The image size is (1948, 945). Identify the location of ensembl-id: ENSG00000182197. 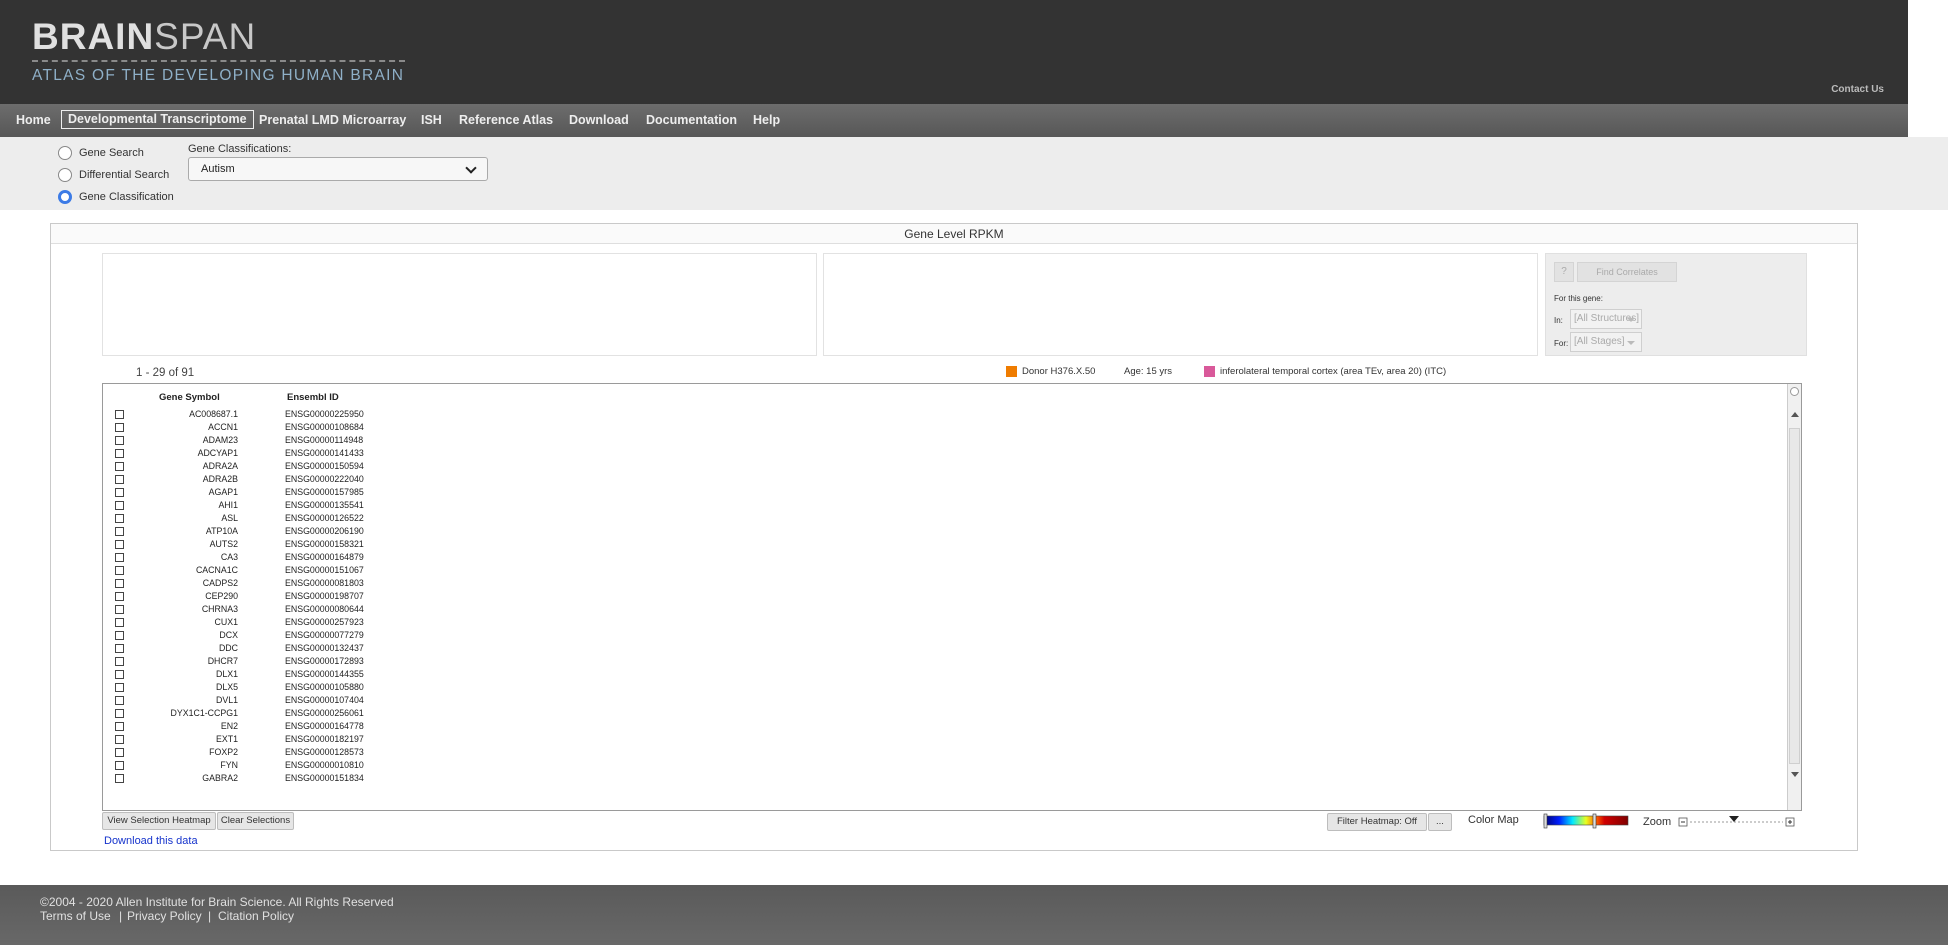
(335, 739).